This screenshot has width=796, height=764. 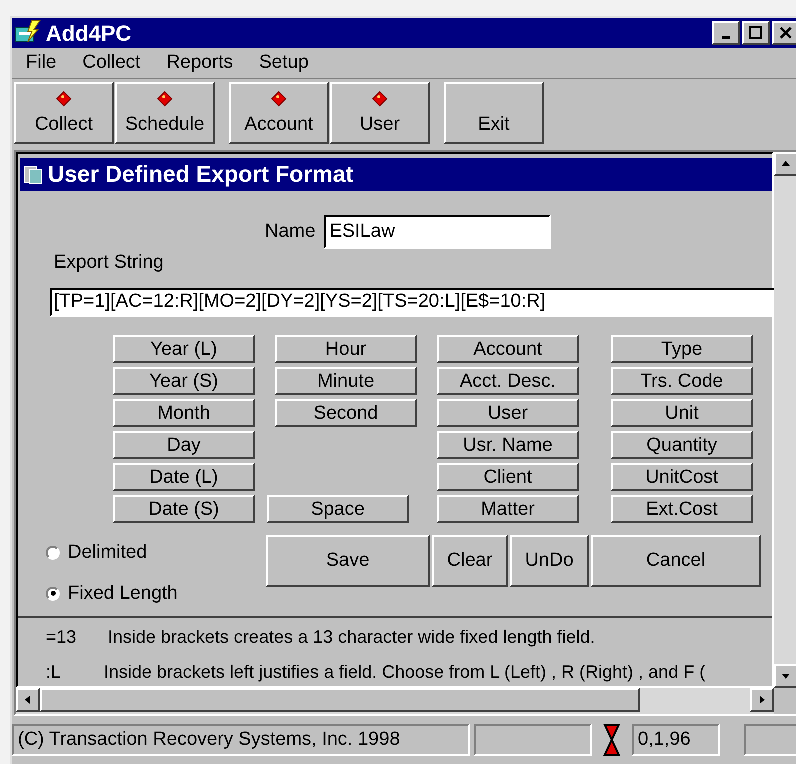 What do you see at coordinates (612, 740) in the screenshot?
I see `hourglass-icon` at bounding box center [612, 740].